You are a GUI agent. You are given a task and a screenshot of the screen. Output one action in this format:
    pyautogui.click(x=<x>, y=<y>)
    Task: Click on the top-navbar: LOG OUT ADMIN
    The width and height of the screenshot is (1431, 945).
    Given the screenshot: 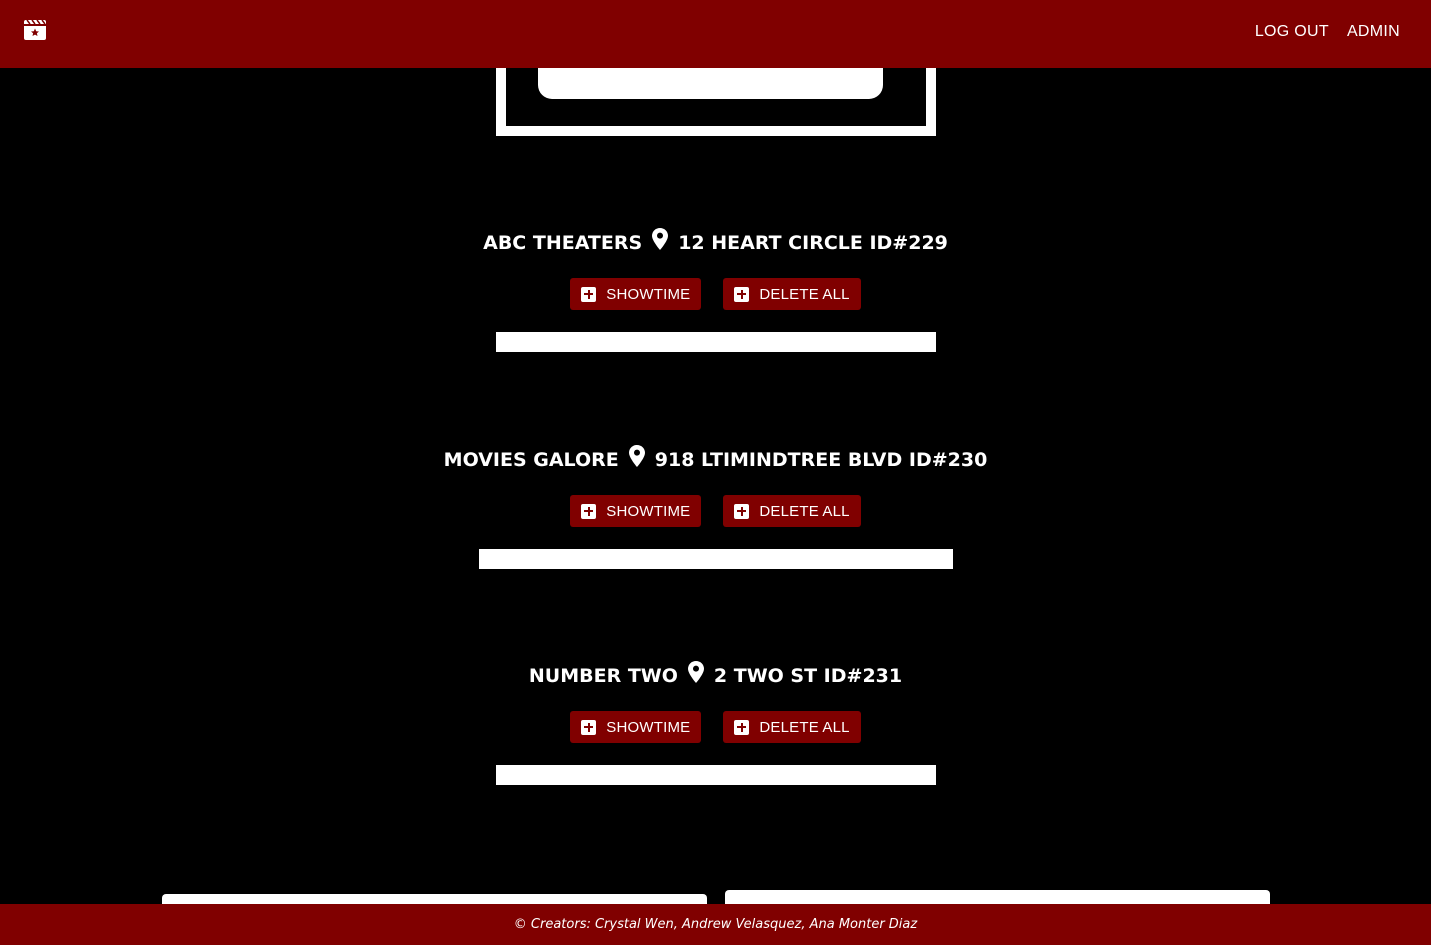 What is the action you would take?
    pyautogui.click(x=715, y=34)
    